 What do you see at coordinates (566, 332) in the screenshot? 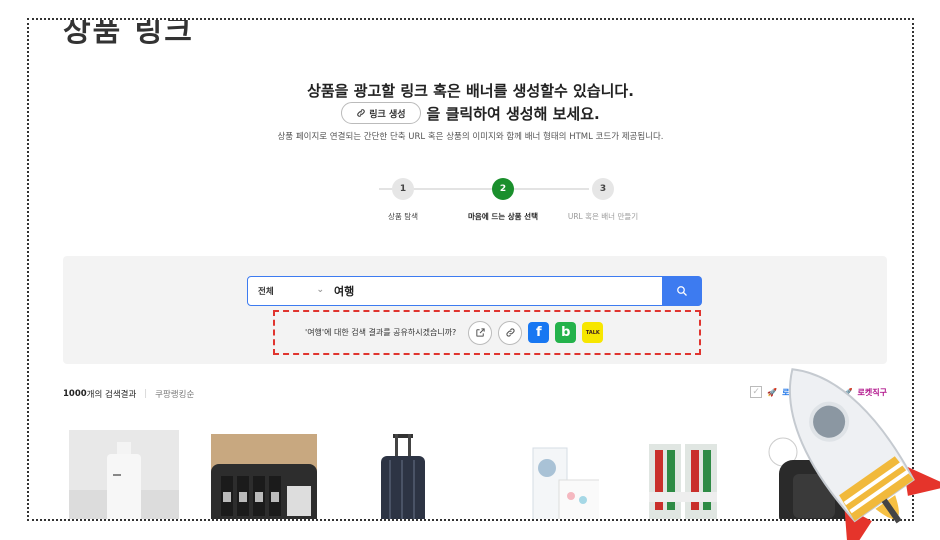
I see `band-icon: b` at bounding box center [566, 332].